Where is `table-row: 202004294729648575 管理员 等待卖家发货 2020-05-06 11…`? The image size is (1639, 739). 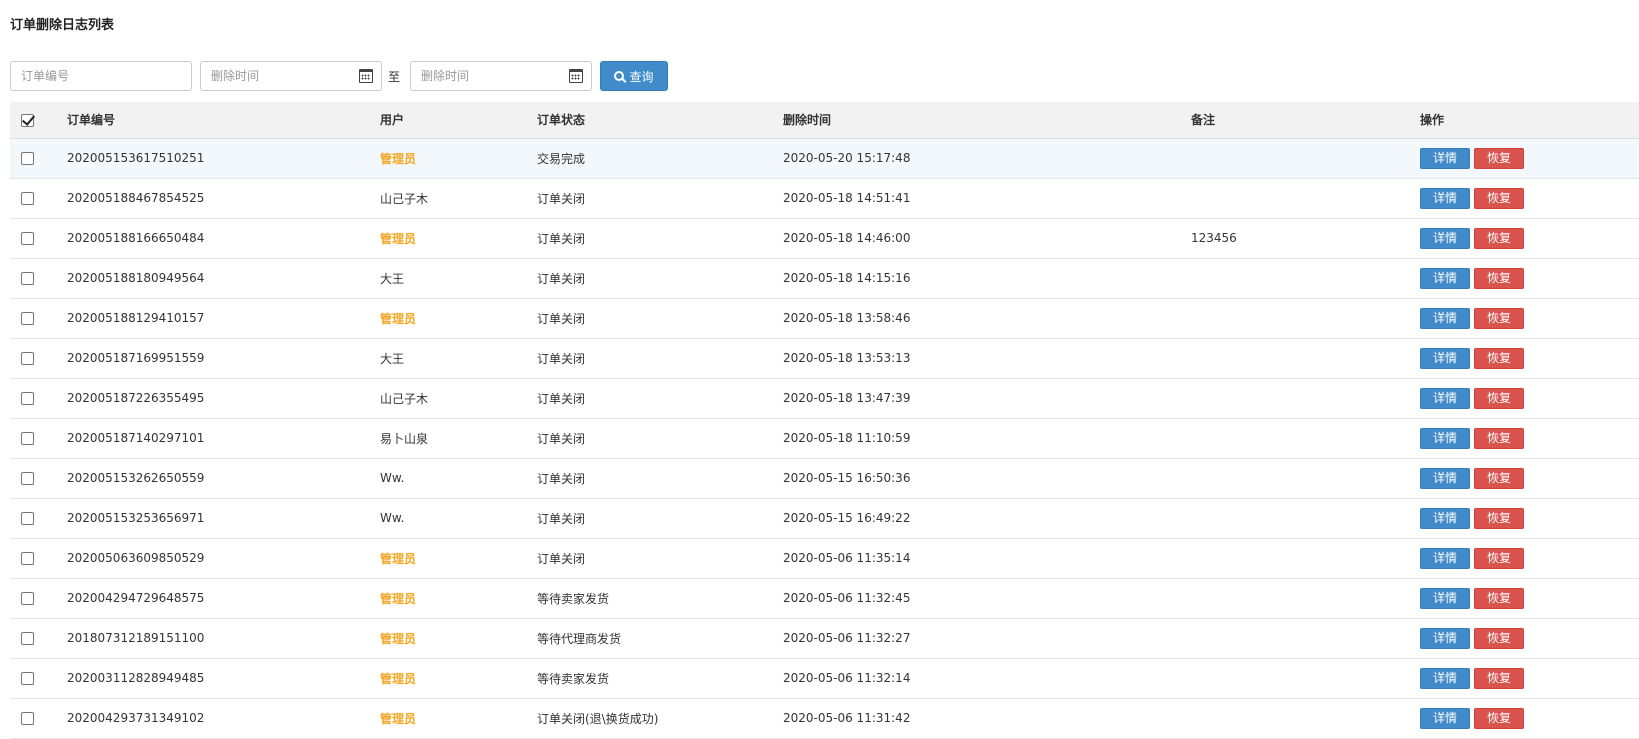
table-row: 202004294729648575 管理员 等待卖家发货 2020-05-06 11… is located at coordinates (824, 598).